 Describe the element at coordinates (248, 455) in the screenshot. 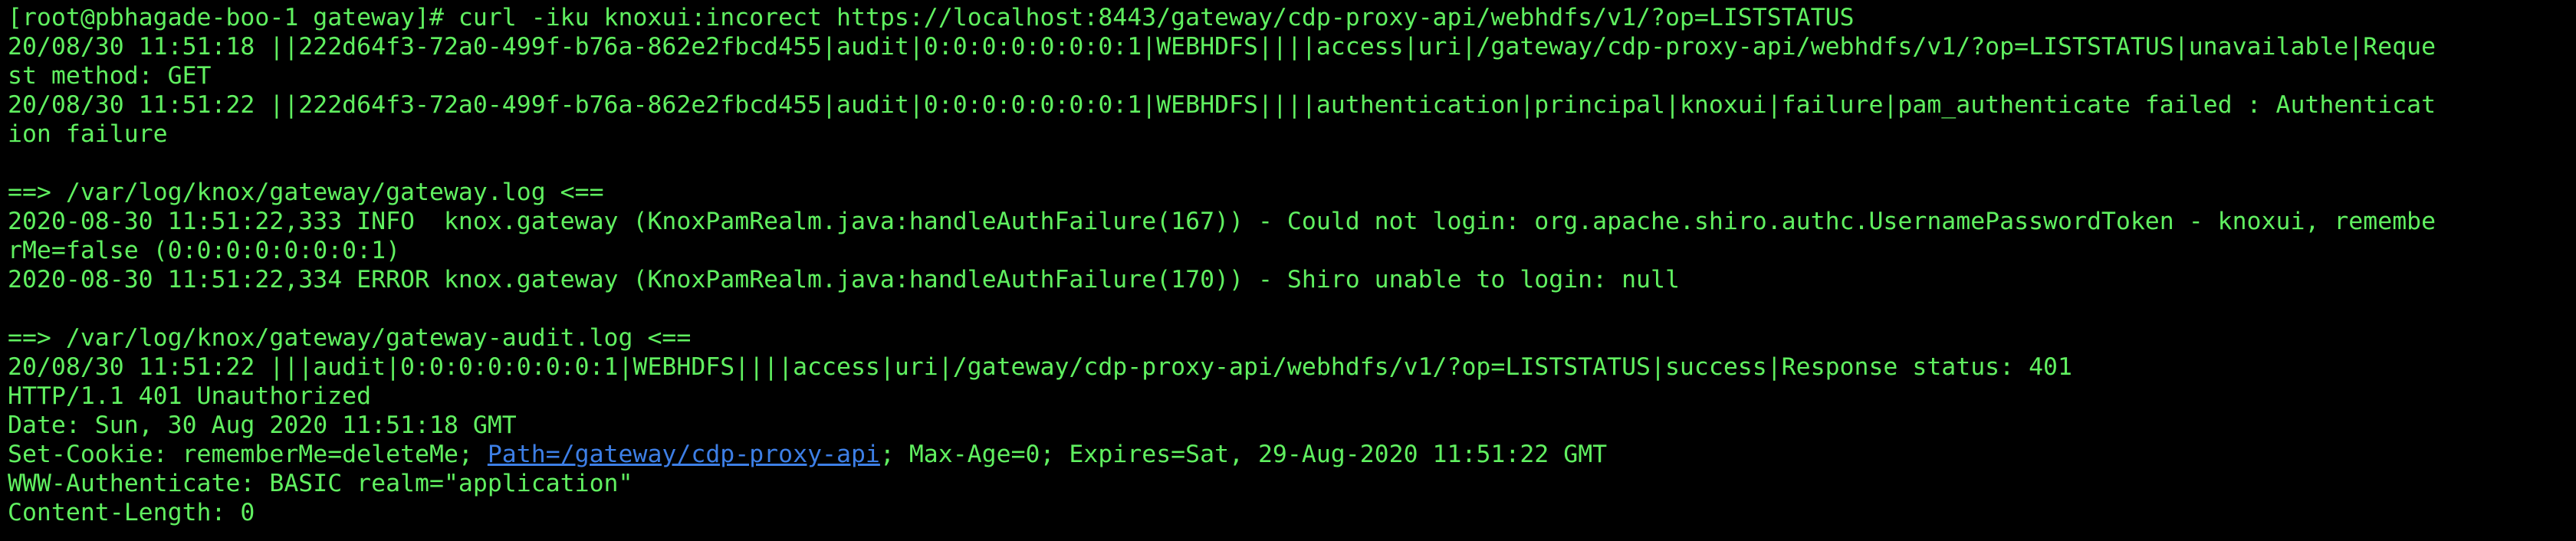

I see `set-cookie-prefix: Set-Cookie: rememberMe=deleteMe;` at that location.